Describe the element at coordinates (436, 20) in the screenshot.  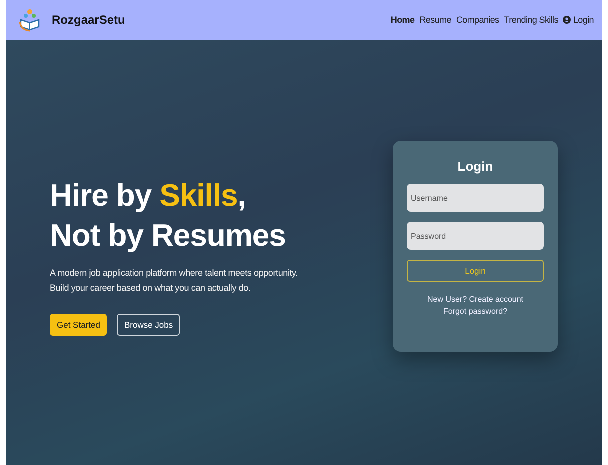
I see `nav-link: Resume` at that location.